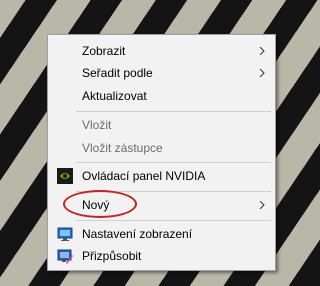  What do you see at coordinates (161, 256) in the screenshot?
I see `menu-item-prizpusobit: Přizpůsobit` at bounding box center [161, 256].